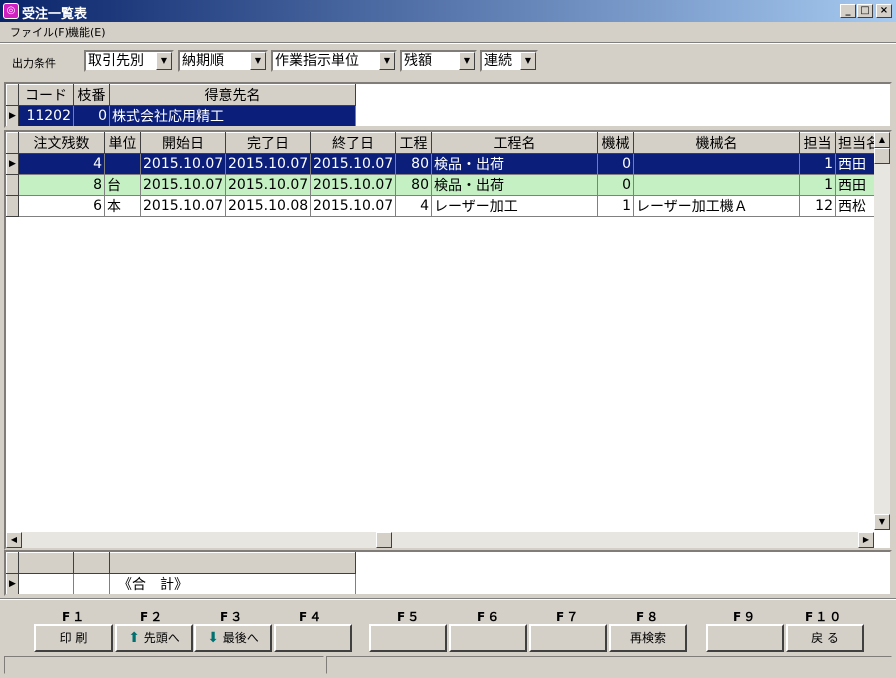 The image size is (896, 678). I want to click on horizontal-scrollbar: ◀ ▶, so click(440, 540).